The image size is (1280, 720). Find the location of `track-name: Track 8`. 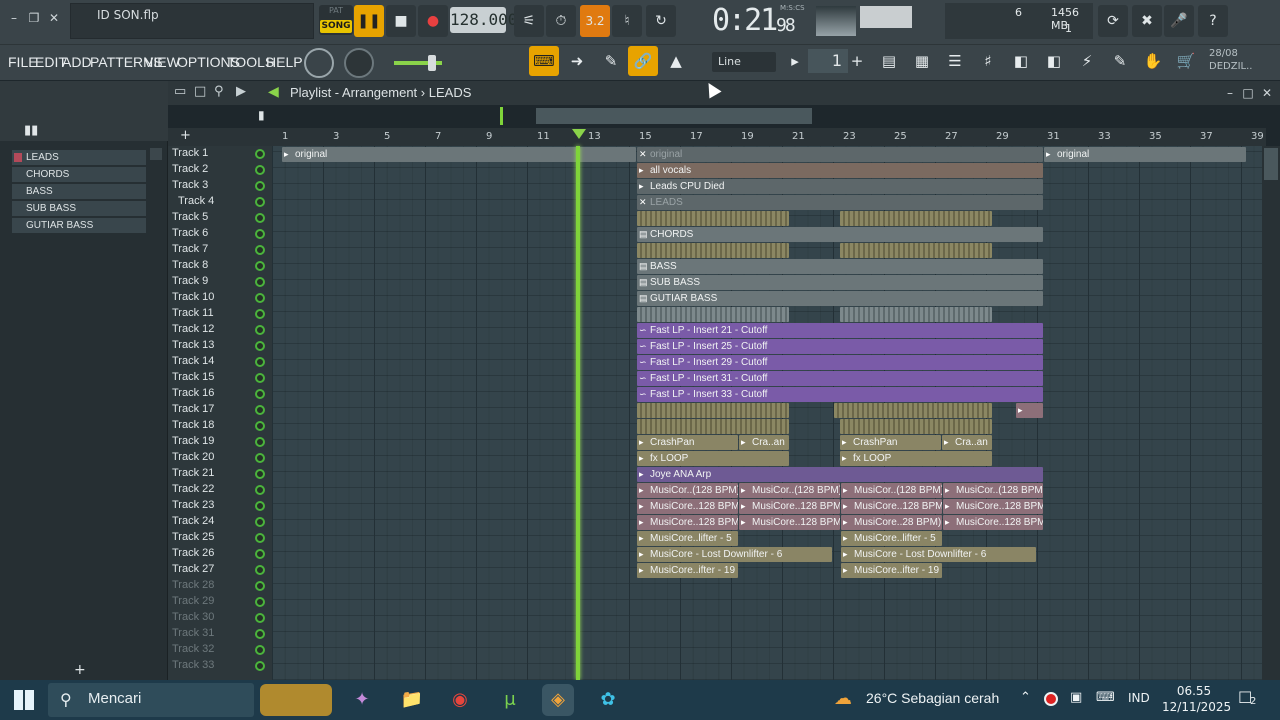

track-name: Track 8 is located at coordinates (190, 265).